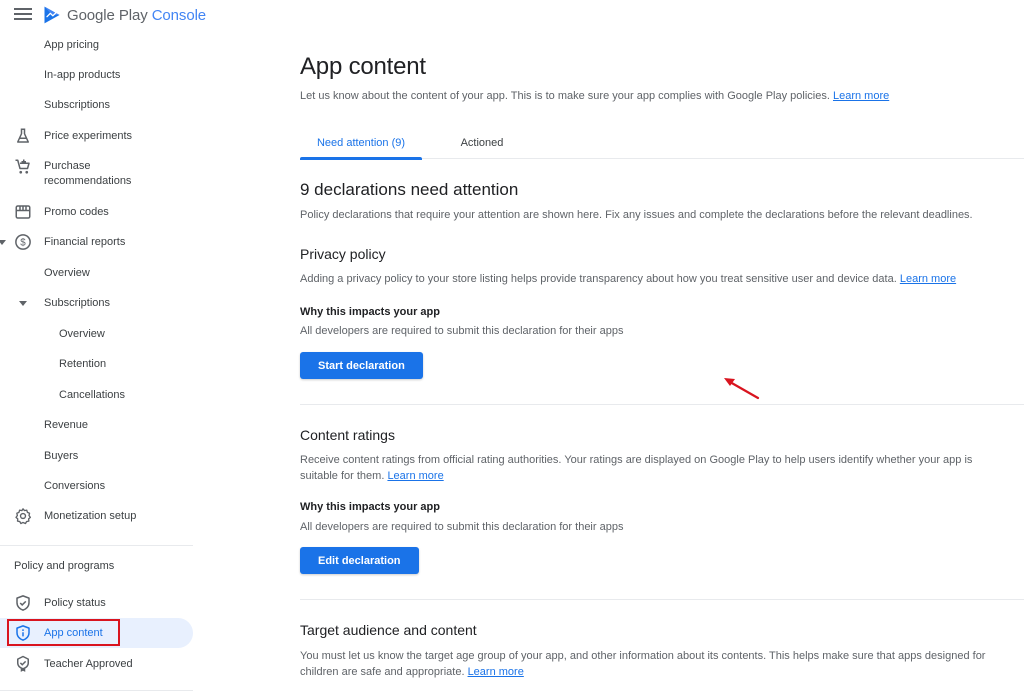 This screenshot has width=1024, height=692. What do you see at coordinates (83, 364) in the screenshot?
I see `sidebar-item-label: Retention` at bounding box center [83, 364].